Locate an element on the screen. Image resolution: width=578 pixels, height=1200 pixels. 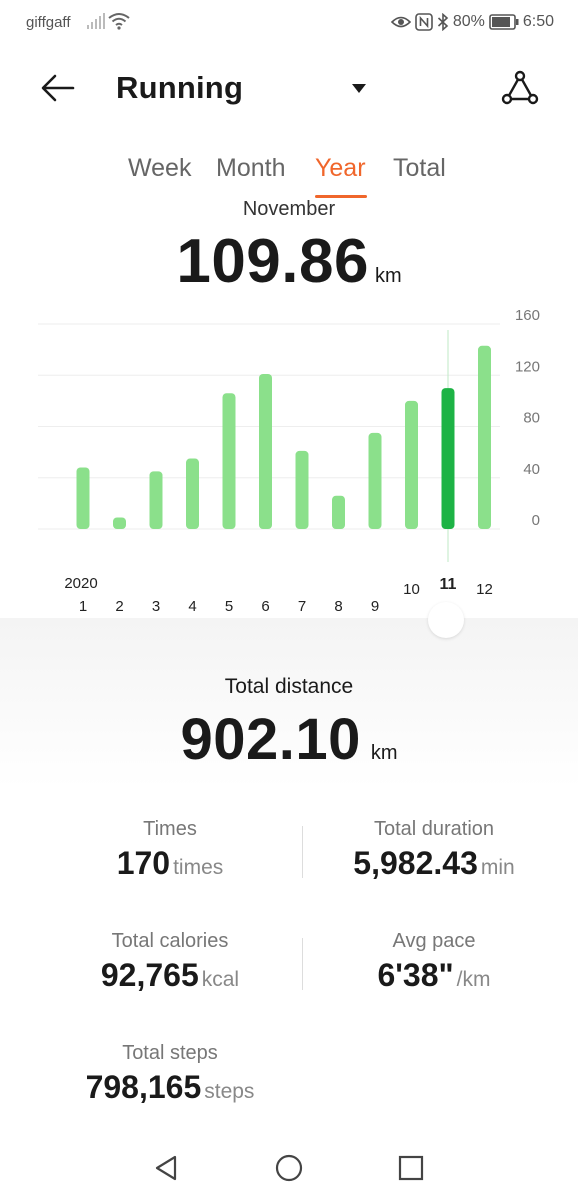
stat-unit: kcal is located at coordinates (220, 979).